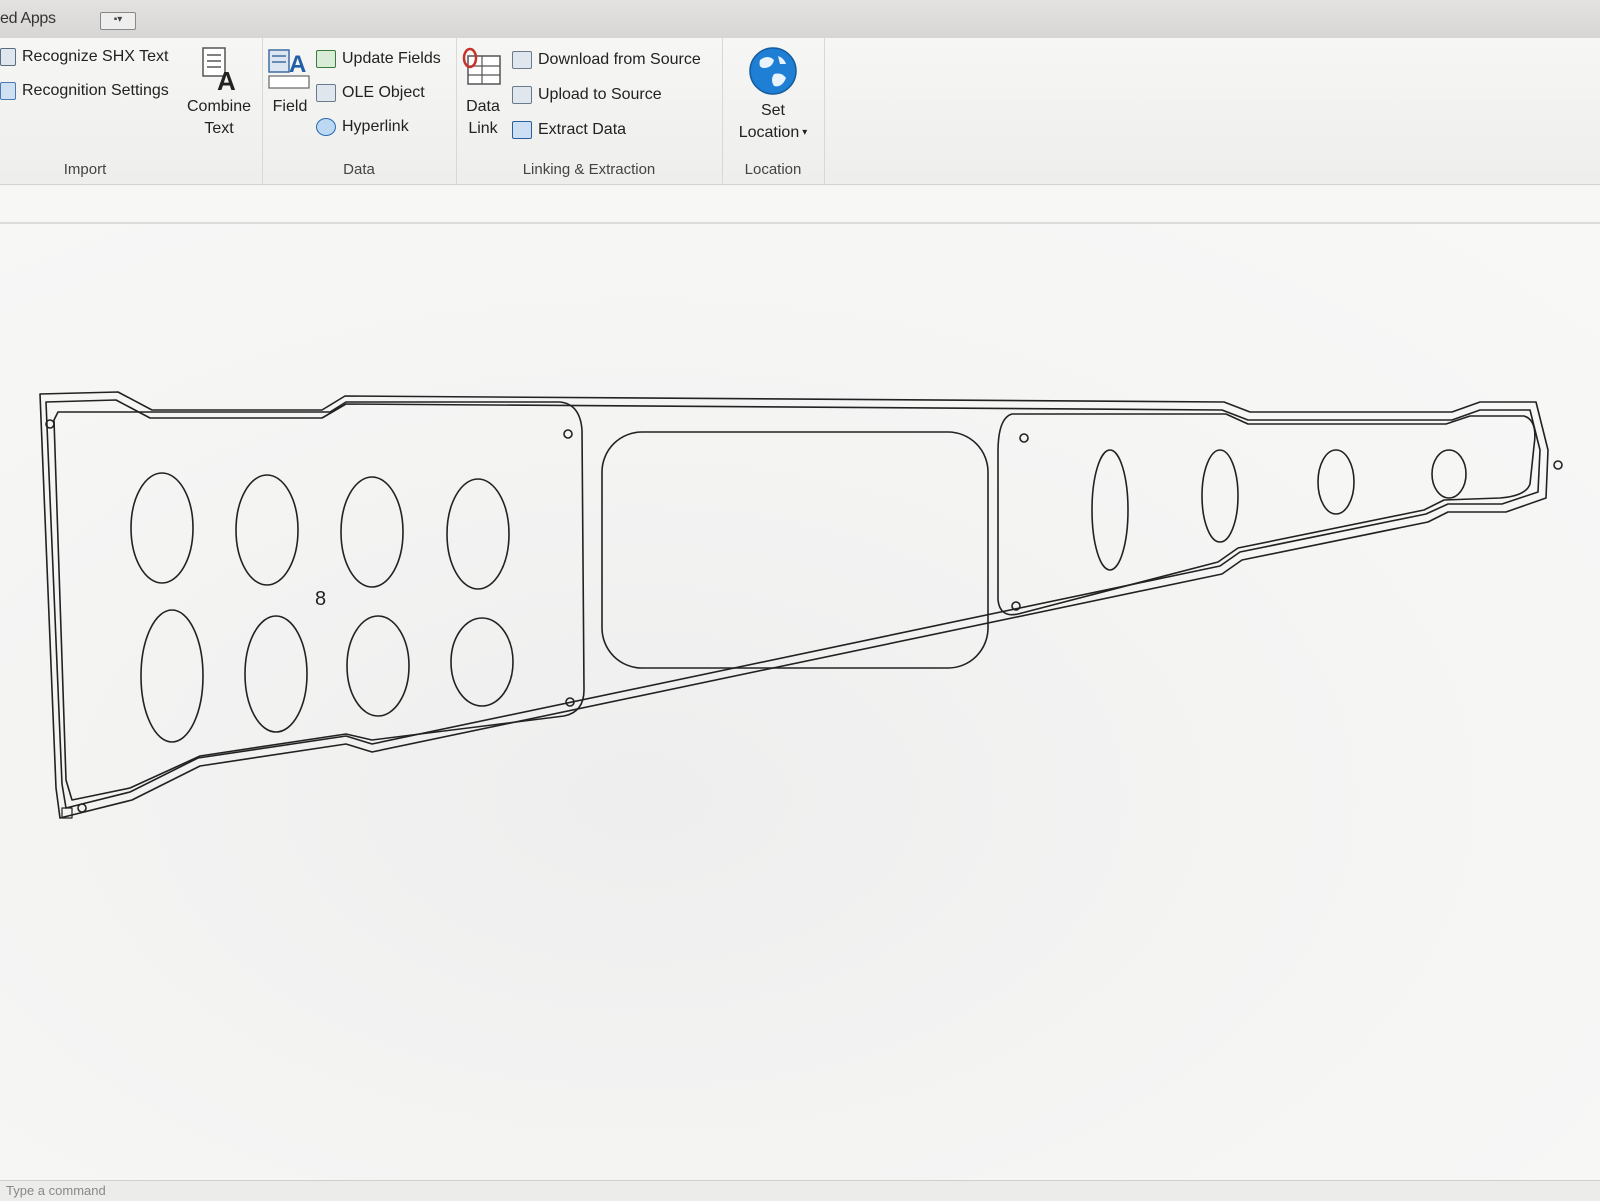 Image resolution: width=1600 pixels, height=1201 pixels. Describe the element at coordinates (85, 169) in the screenshot. I see `panel-label-import: Import` at that location.